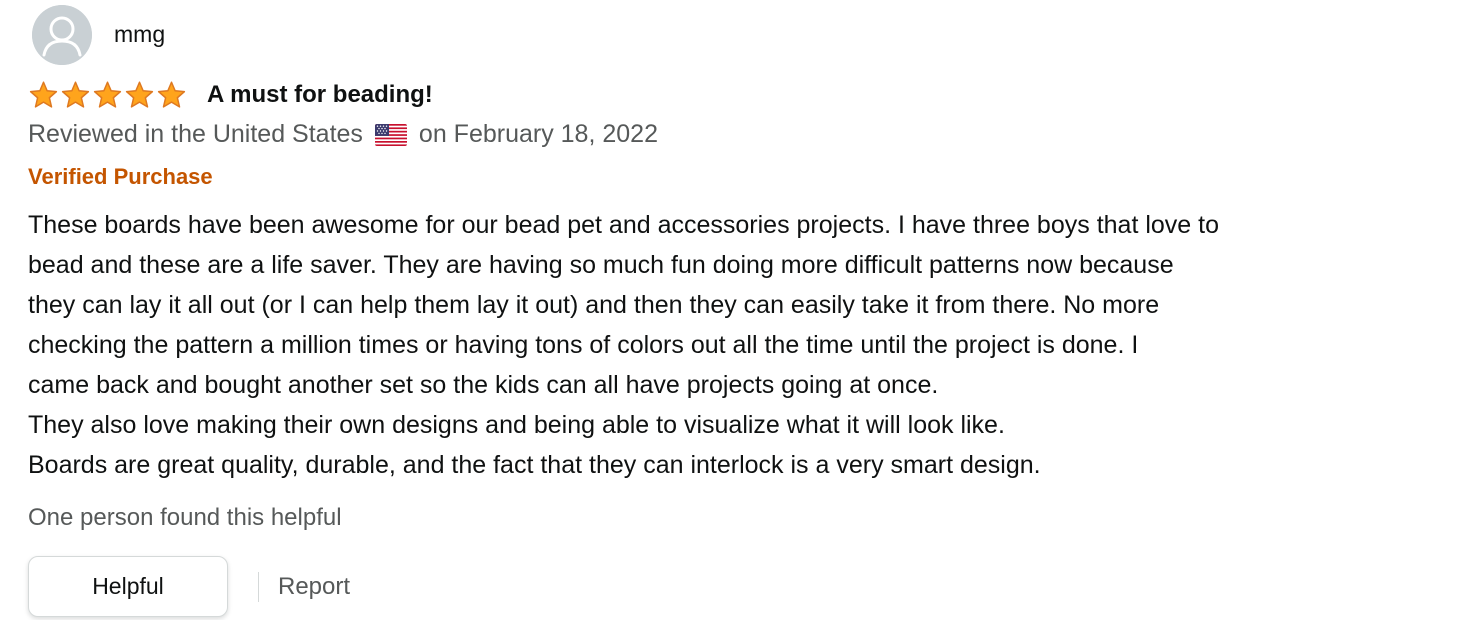 The image size is (1472, 620). What do you see at coordinates (195, 134) in the screenshot?
I see `review-location: Reviewed in the United States` at bounding box center [195, 134].